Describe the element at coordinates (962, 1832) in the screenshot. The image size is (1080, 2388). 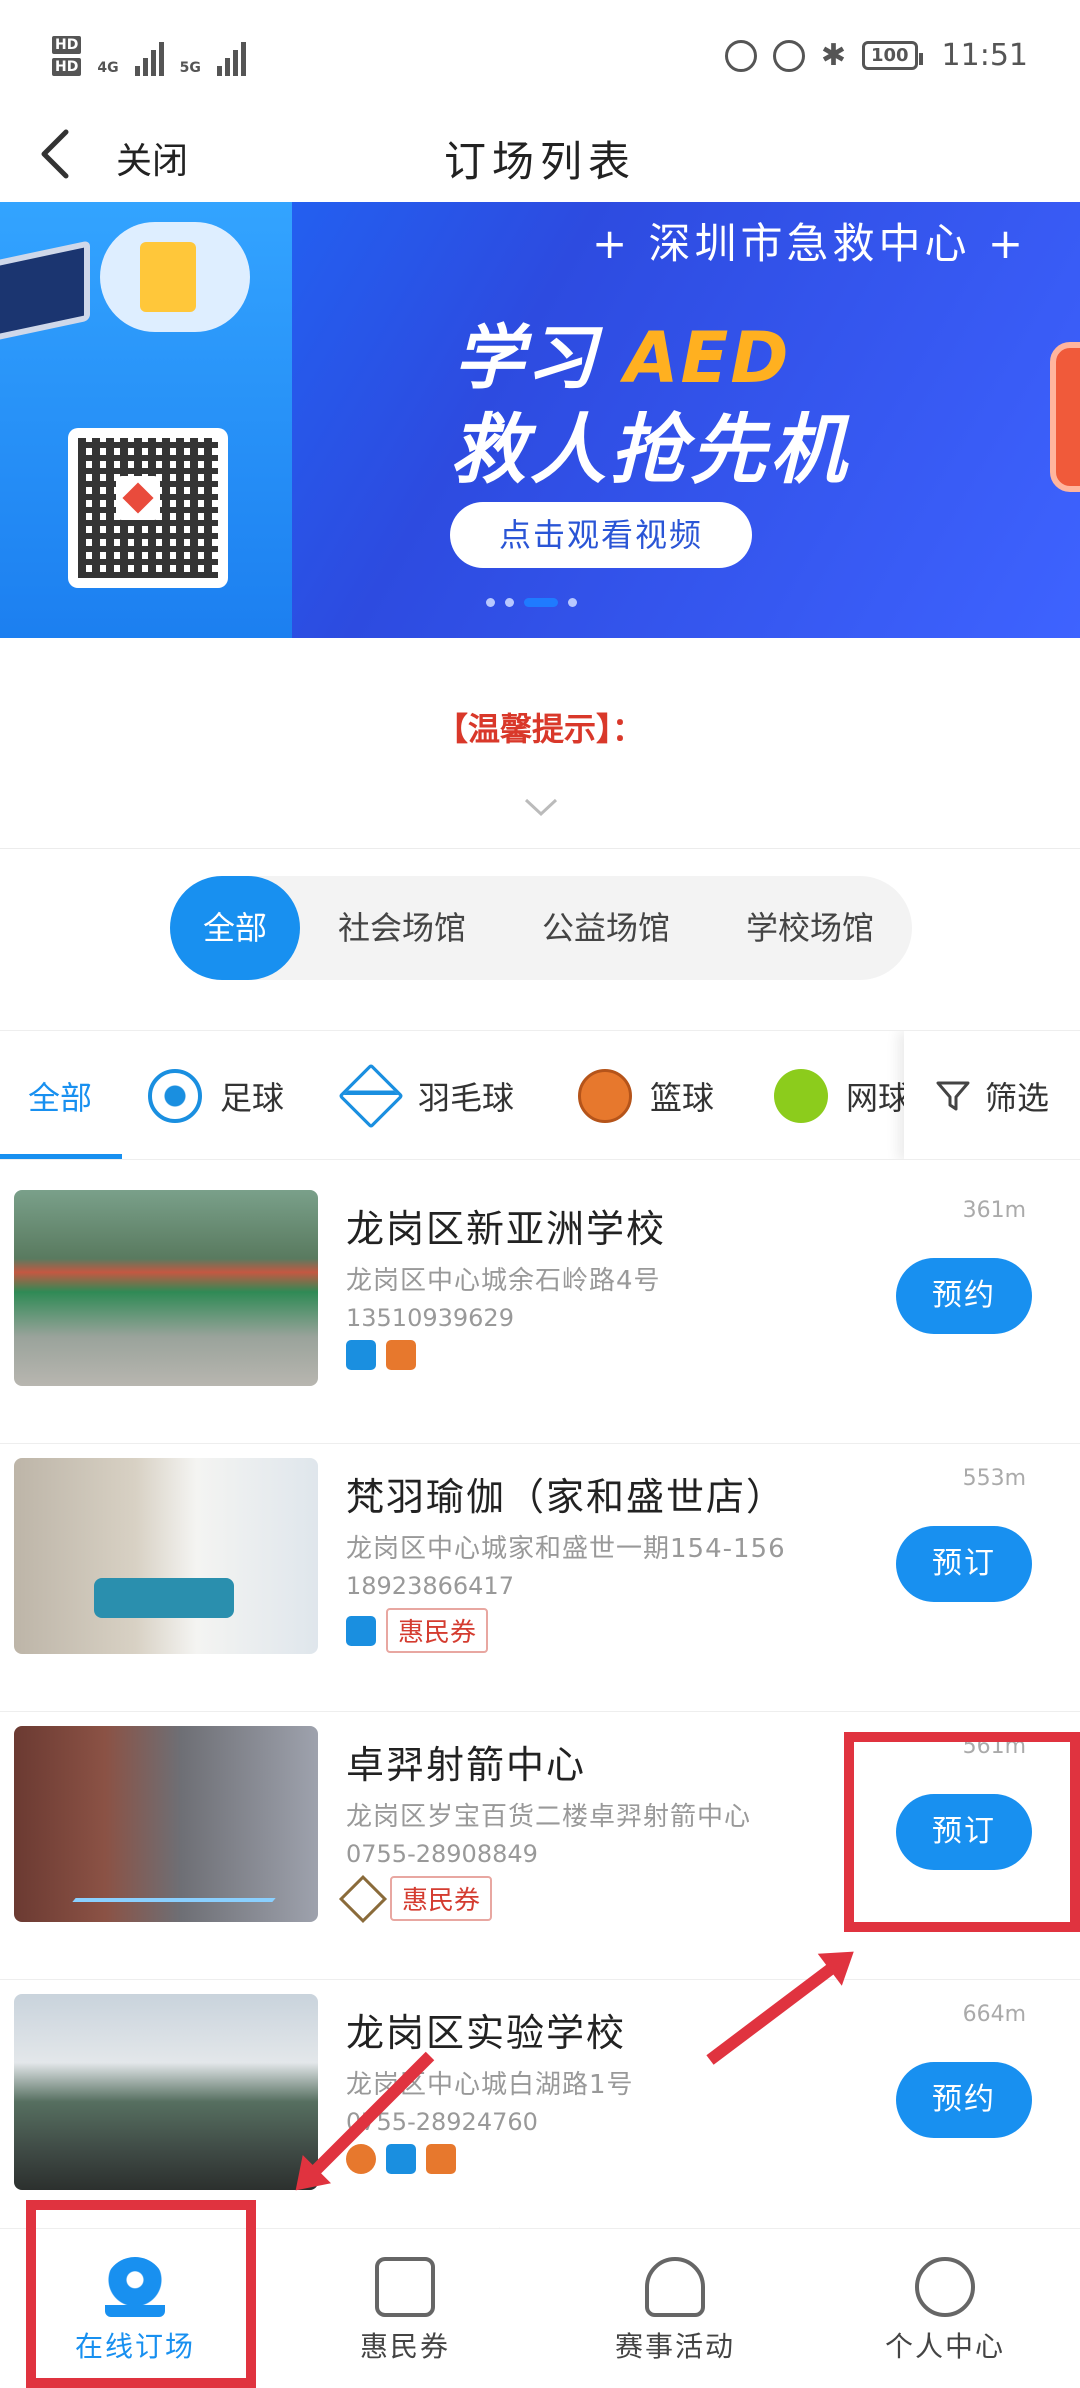
I see `annotation-highlight-book` at that location.